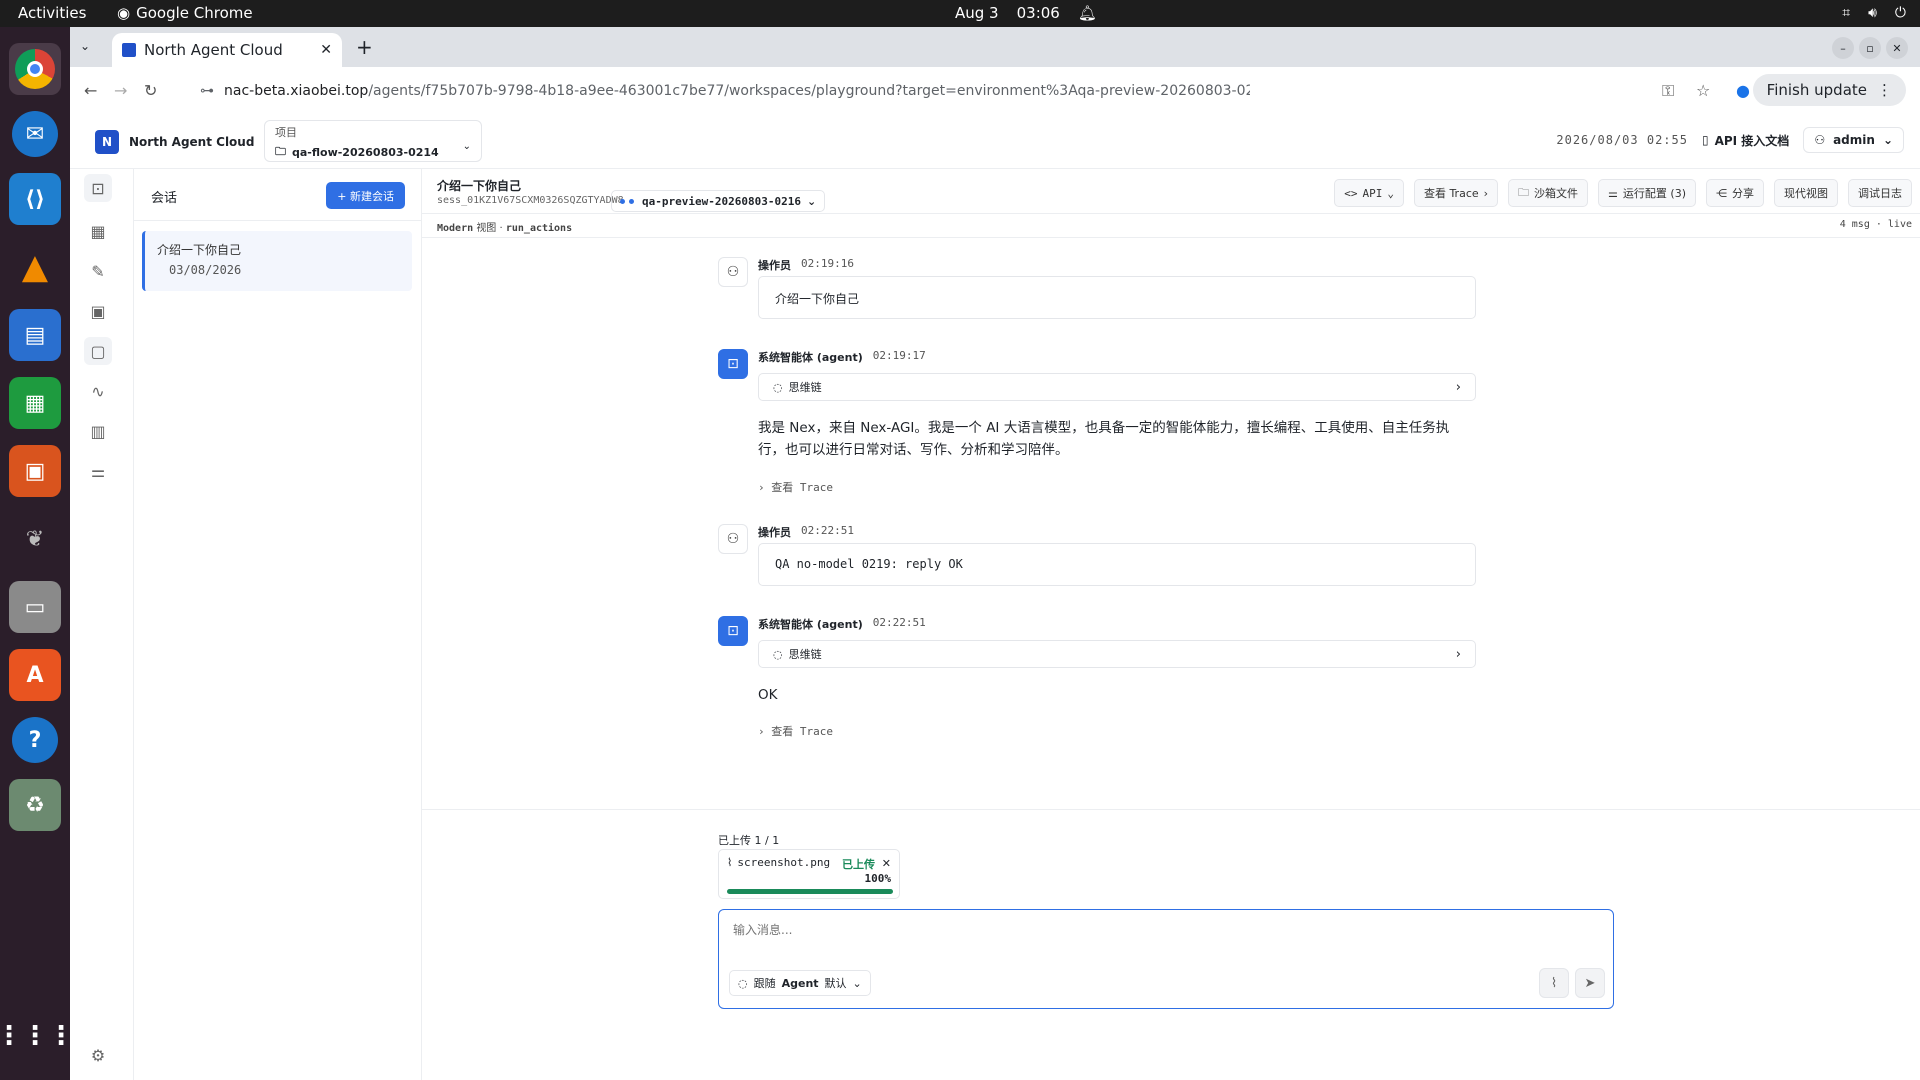 The image size is (1920, 1080). Describe the element at coordinates (98, 1055) in the screenshot. I see `settings-icon: ⚙` at that location.